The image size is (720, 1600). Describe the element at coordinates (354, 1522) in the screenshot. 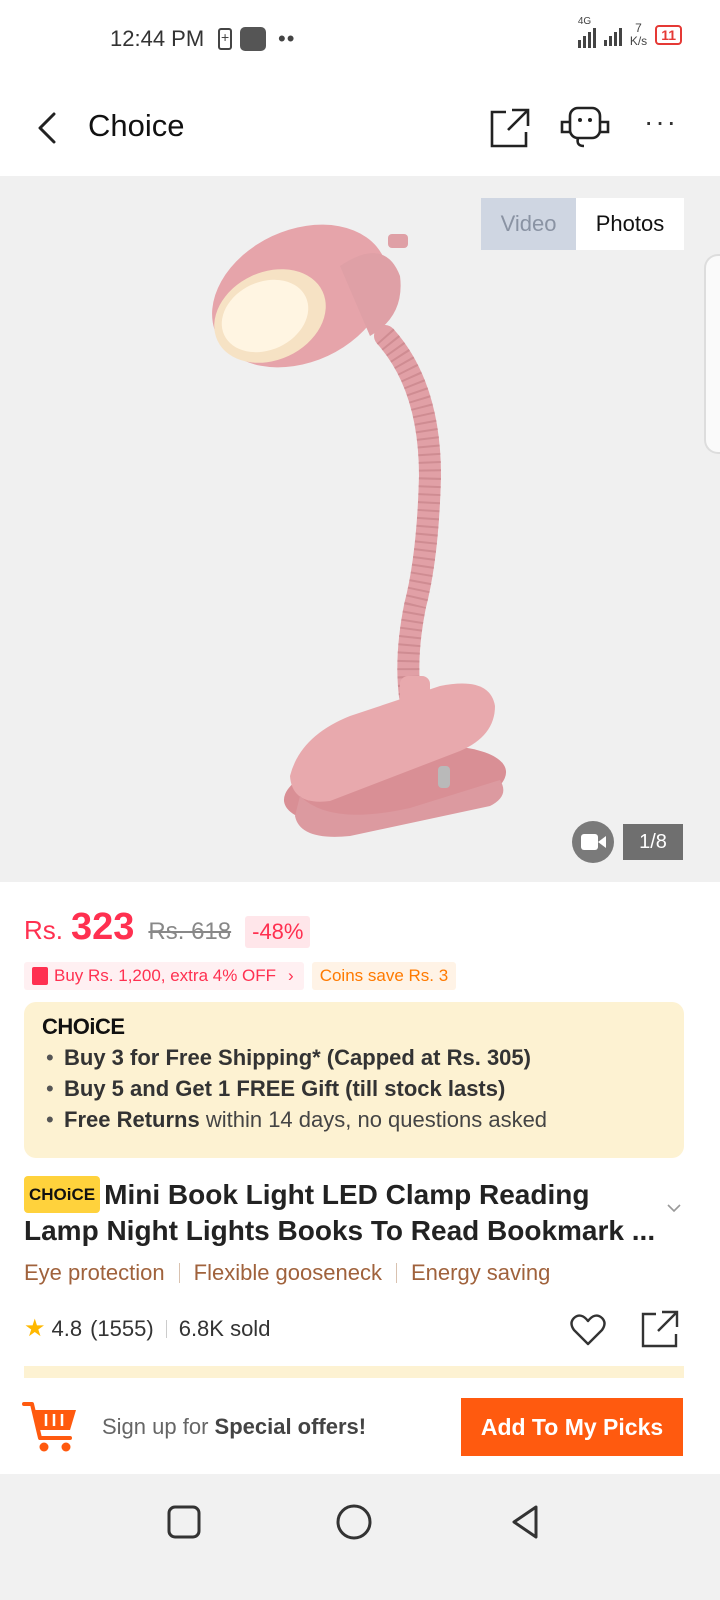

I see `home-icon` at that location.